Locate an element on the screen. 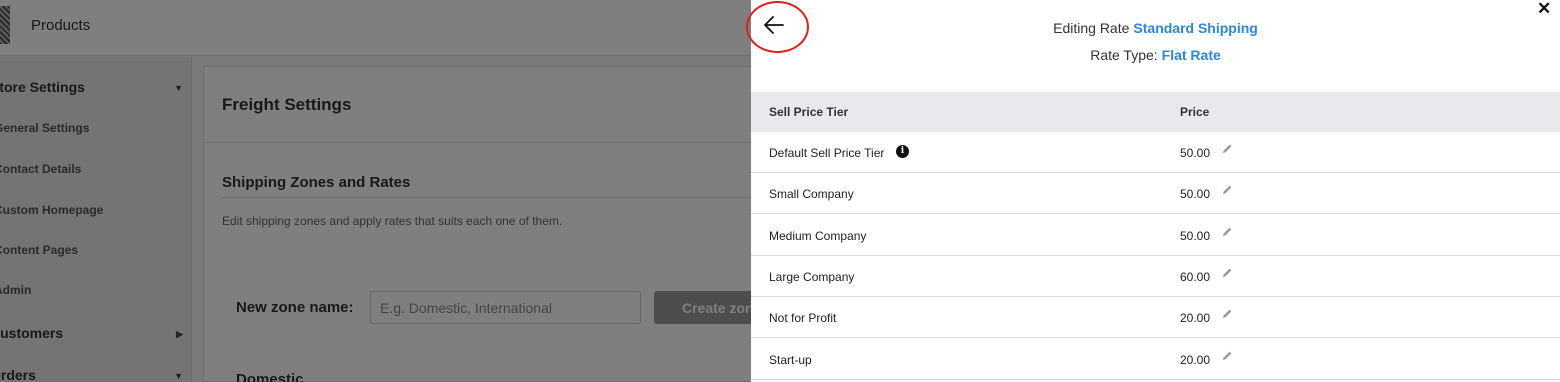 Image resolution: width=1560 pixels, height=382 pixels. table-row: Default Sell Price Tier i 50.00 is located at coordinates (1155, 152).